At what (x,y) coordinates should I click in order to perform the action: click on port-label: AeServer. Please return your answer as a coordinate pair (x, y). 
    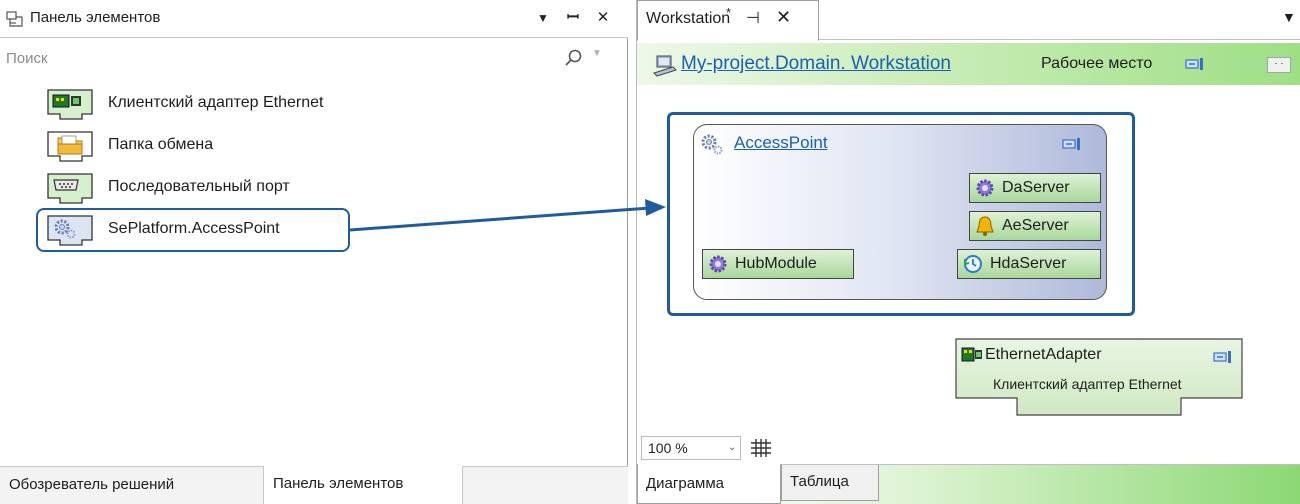
    Looking at the image, I should click on (1035, 225).